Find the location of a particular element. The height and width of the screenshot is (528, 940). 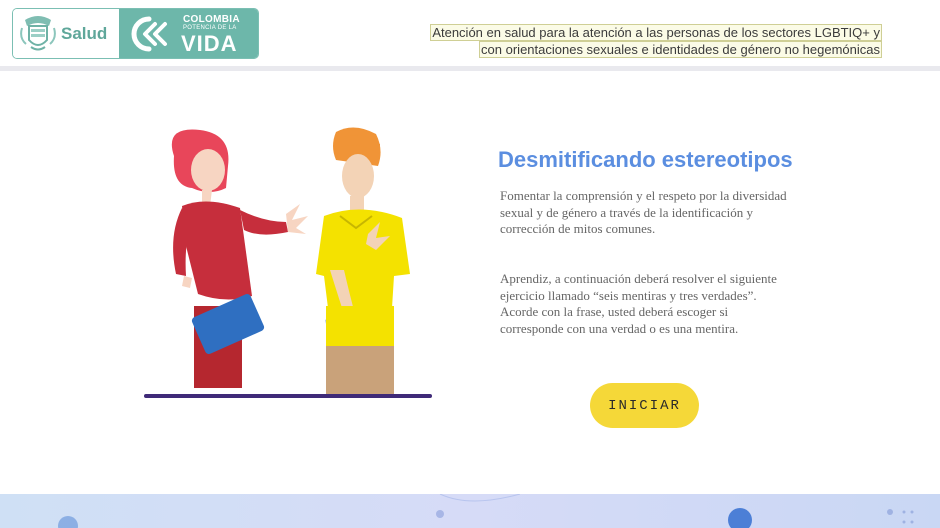

ministry-logo: Salud COLOMBIA POTENCIA DE LA VIDA is located at coordinates (135, 33).